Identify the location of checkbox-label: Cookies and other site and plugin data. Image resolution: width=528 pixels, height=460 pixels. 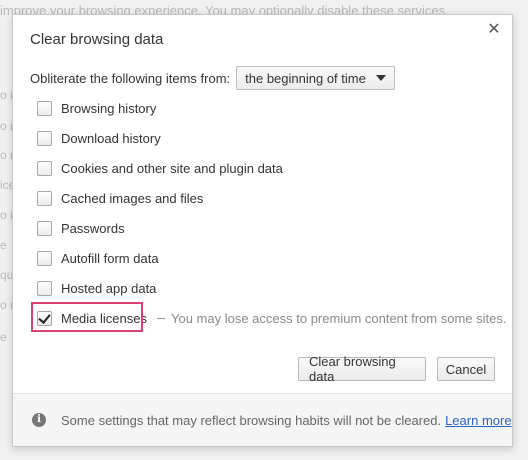
(172, 168).